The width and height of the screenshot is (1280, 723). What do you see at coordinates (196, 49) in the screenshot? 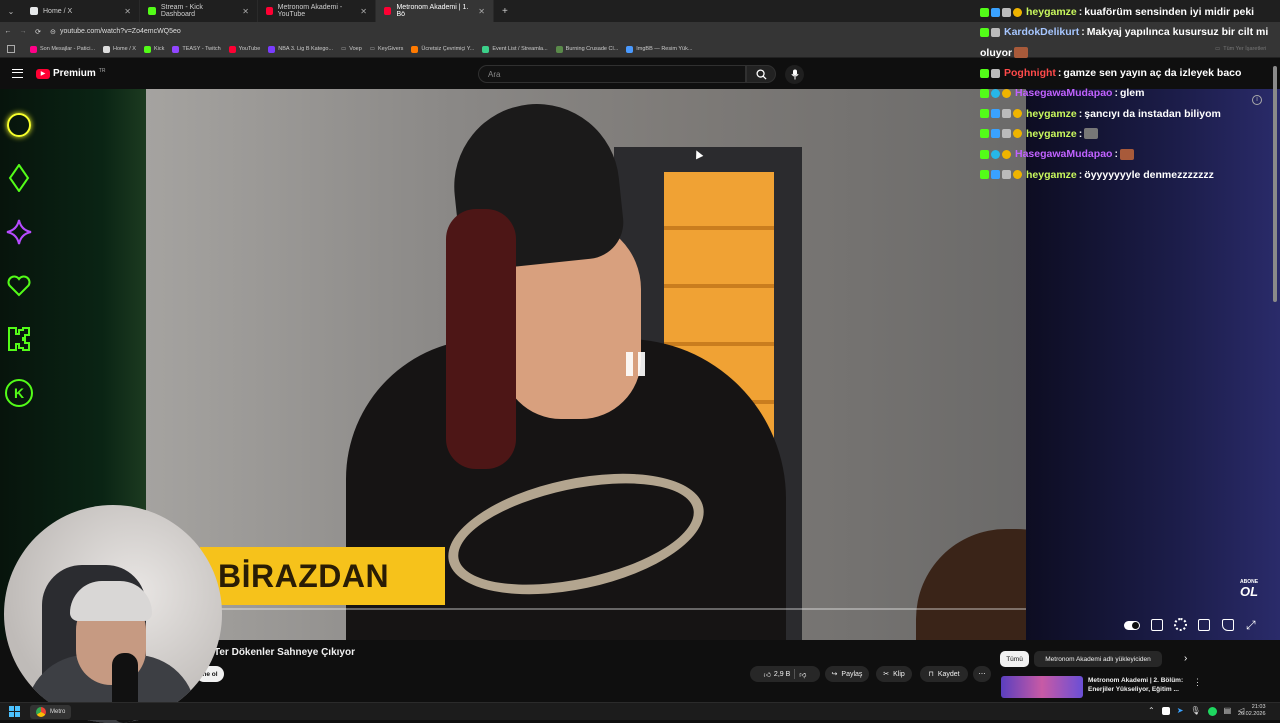
I see `bookmark-item: TEASY - Twitch` at bounding box center [196, 49].